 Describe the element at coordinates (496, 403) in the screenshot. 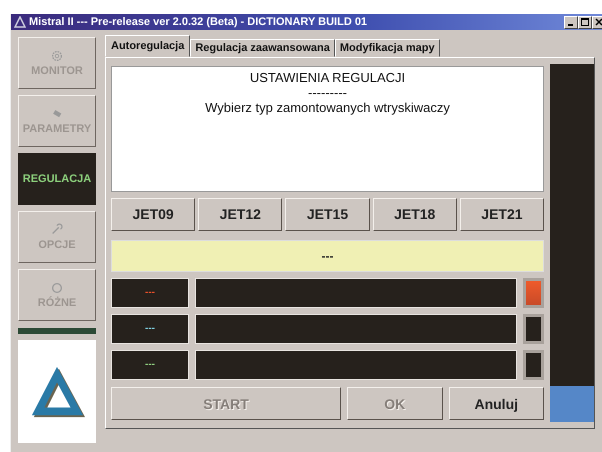

I see `action-button: Anuluj` at that location.